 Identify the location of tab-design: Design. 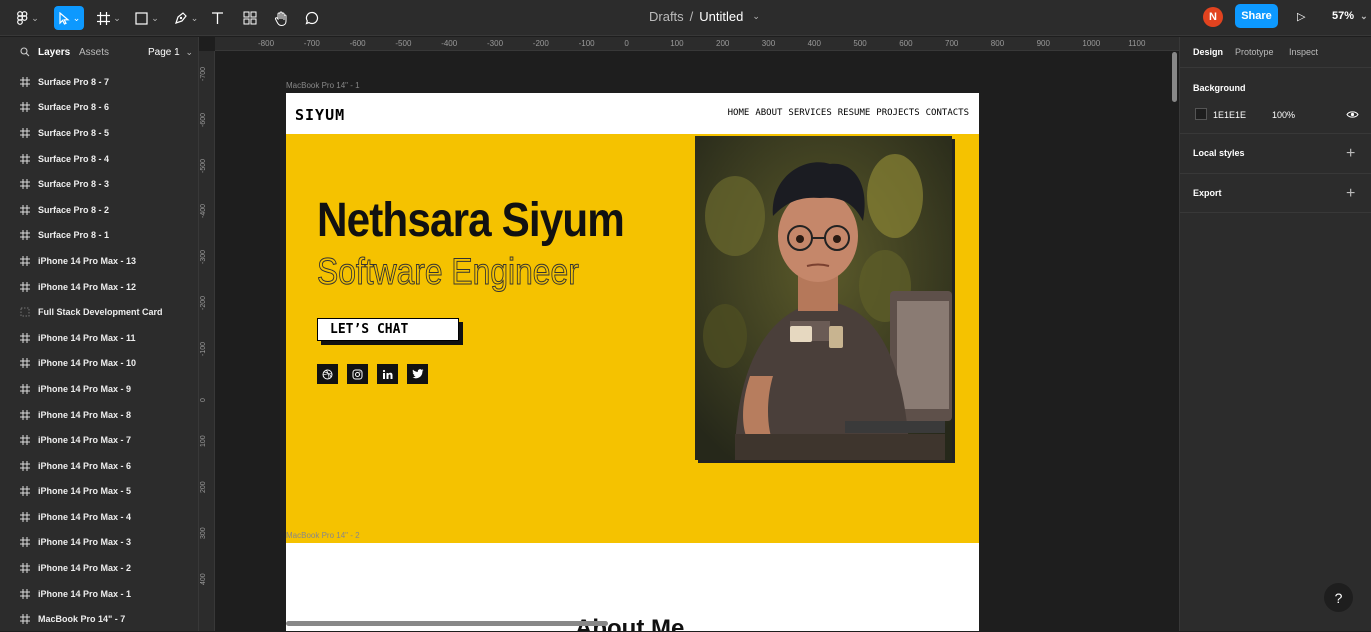
(1208, 52).